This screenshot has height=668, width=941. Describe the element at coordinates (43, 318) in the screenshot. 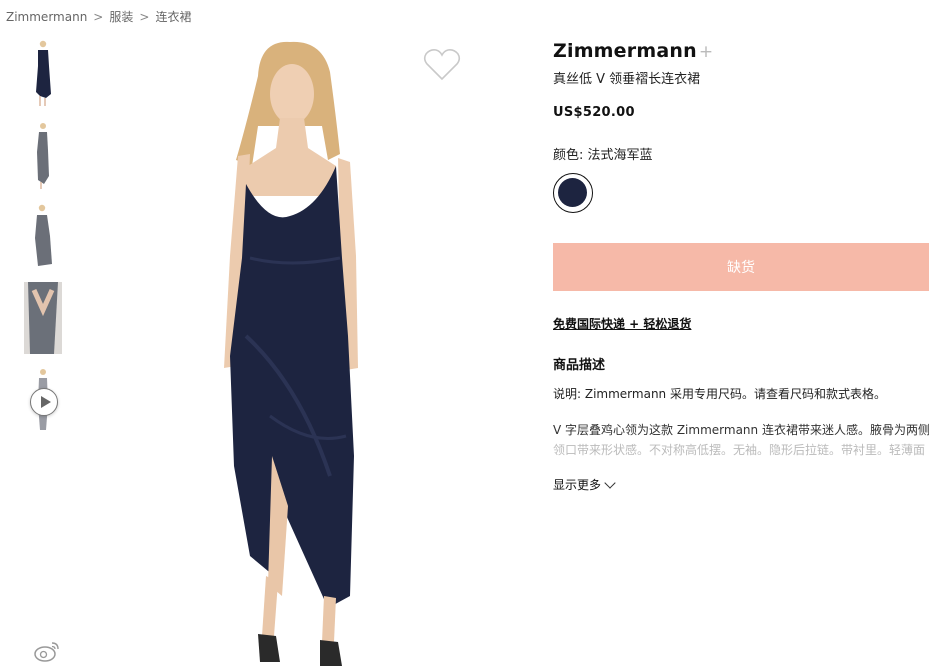

I see `thumbnail-detail` at that location.